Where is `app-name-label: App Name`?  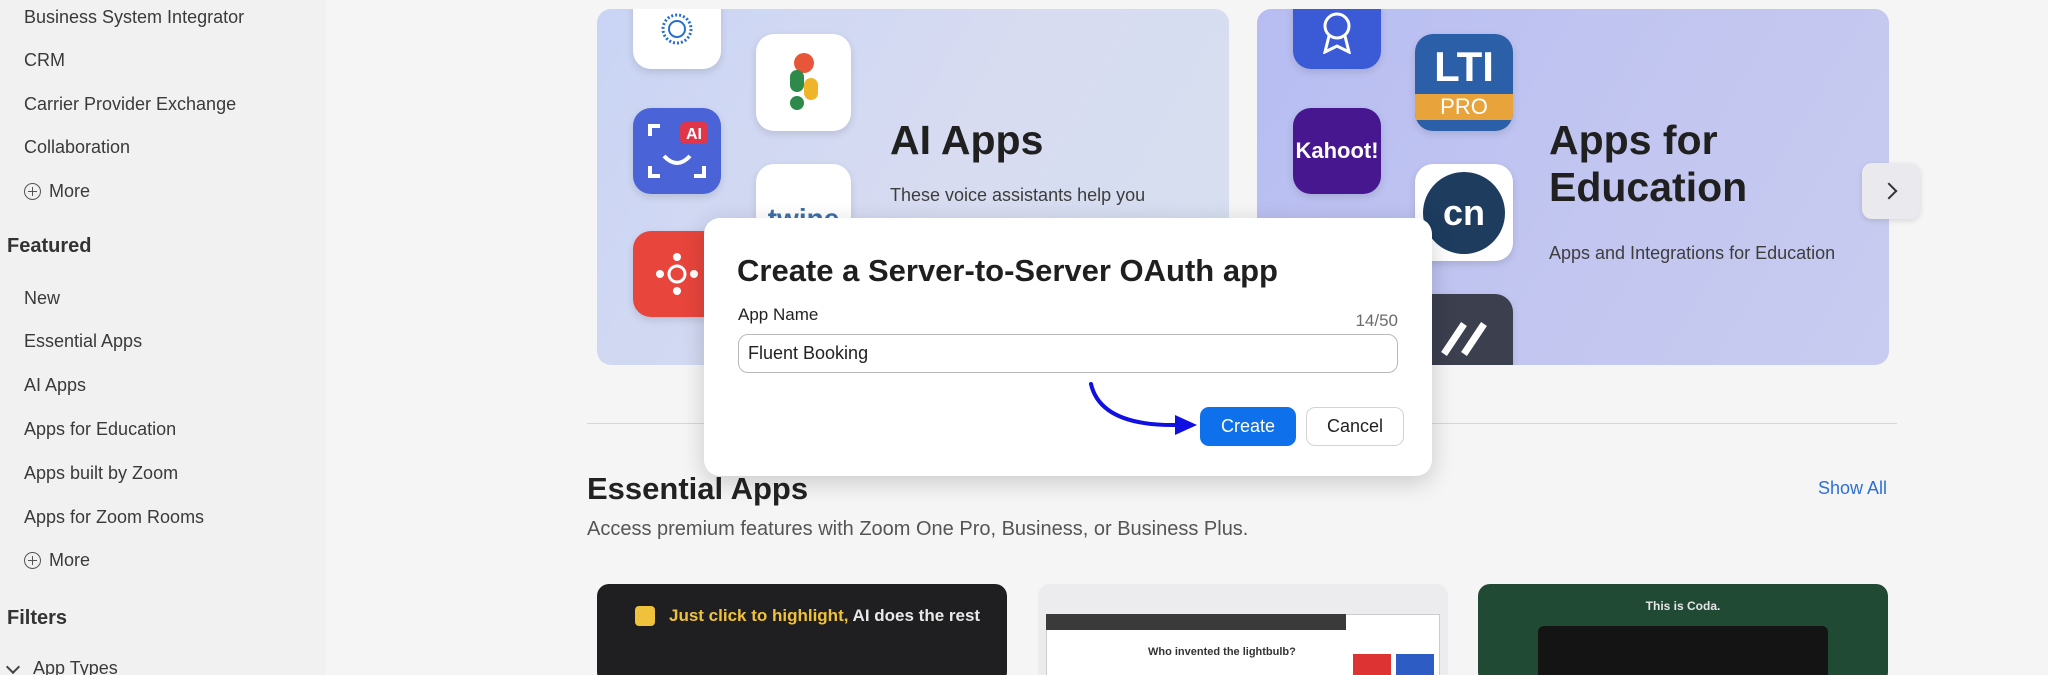
app-name-label: App Name is located at coordinates (778, 314).